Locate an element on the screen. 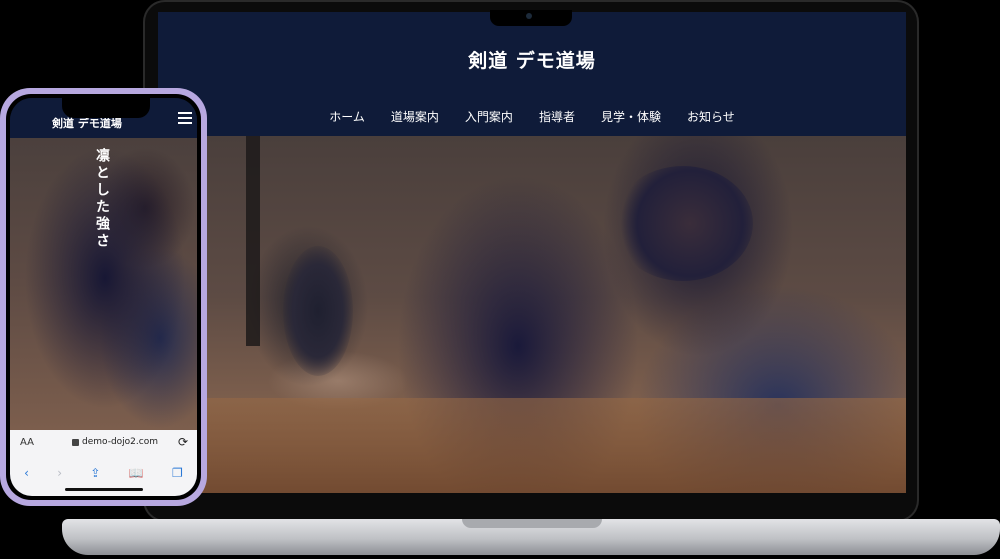  reader-settings-button: AA is located at coordinates (27, 442).